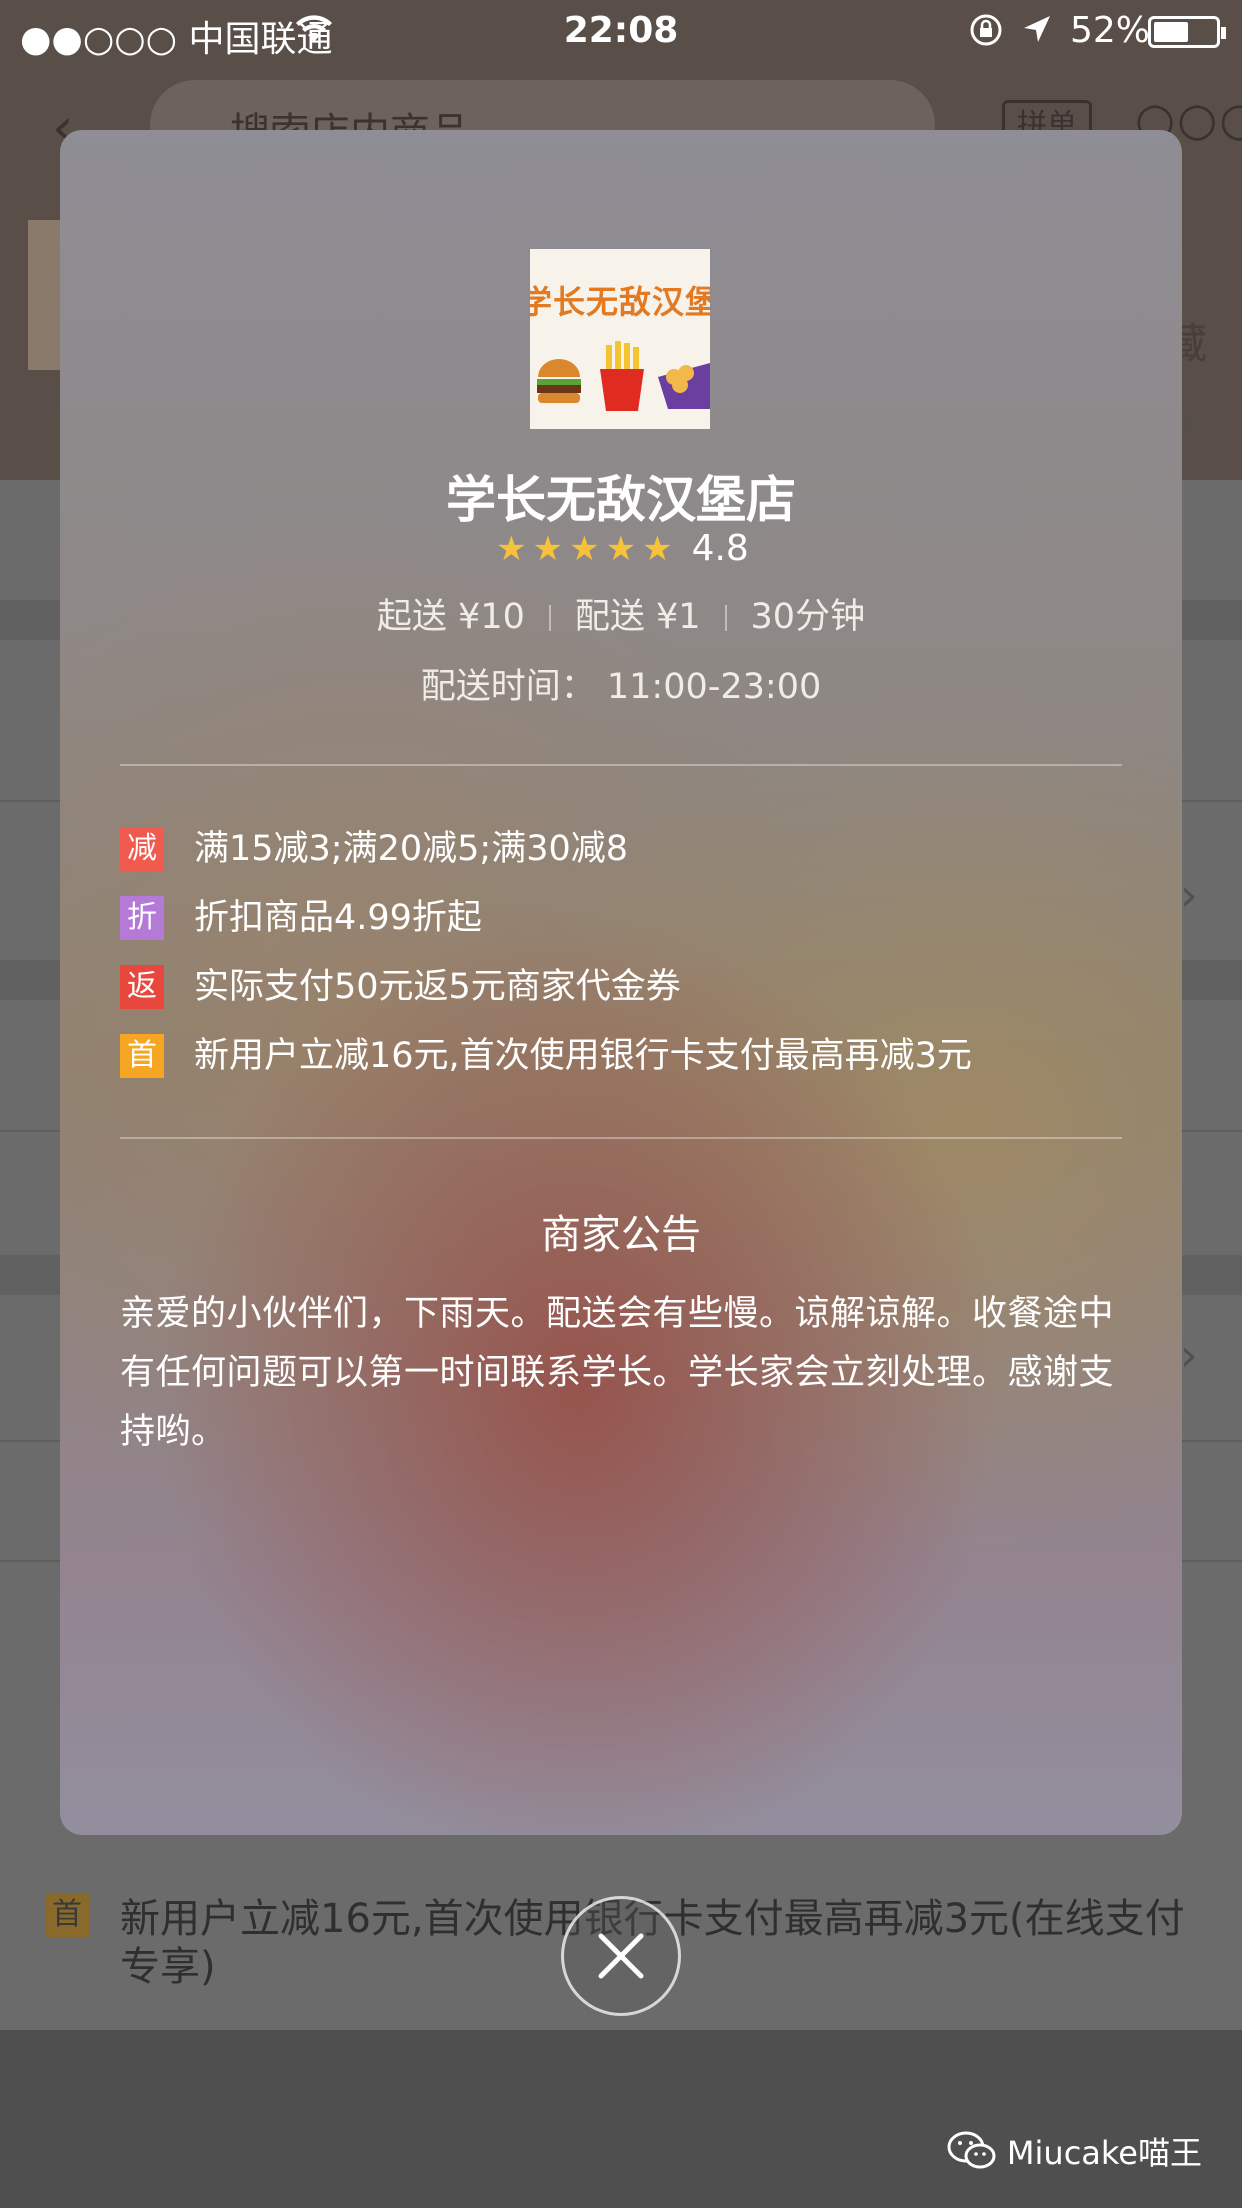 This screenshot has height=2208, width=1242. I want to click on promo-tag-rebate: 返, so click(142, 987).